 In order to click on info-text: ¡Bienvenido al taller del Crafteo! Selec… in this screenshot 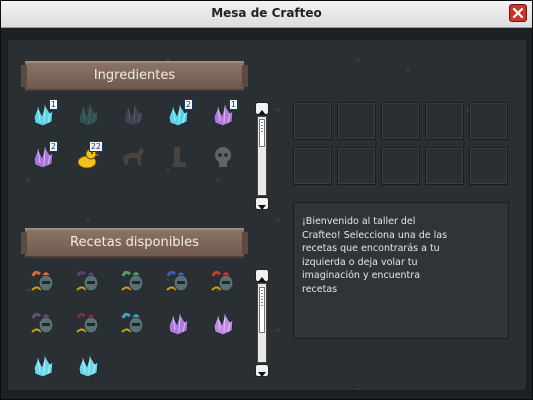, I will do `click(375, 254)`.